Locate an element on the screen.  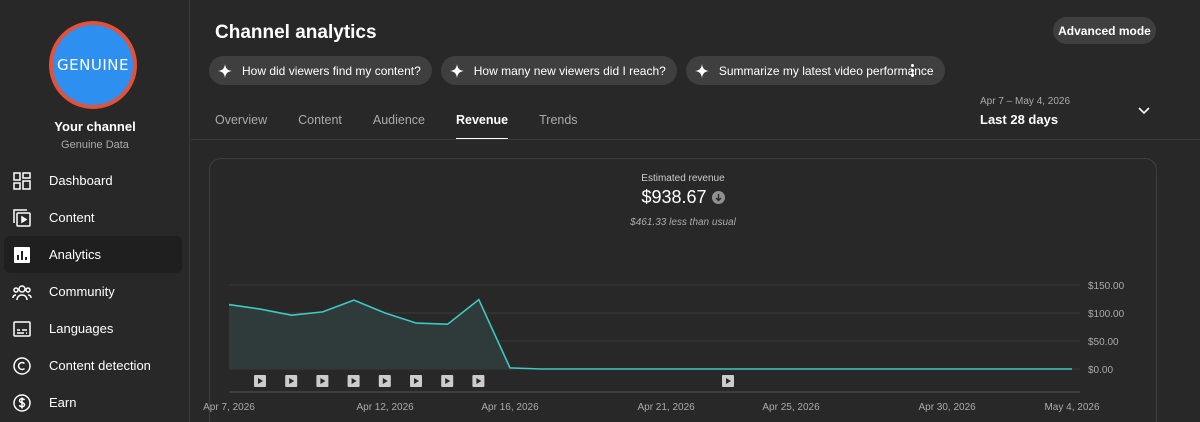
date-range-text: Apr 7 – May 4, 2026 is located at coordinates (1025, 101).